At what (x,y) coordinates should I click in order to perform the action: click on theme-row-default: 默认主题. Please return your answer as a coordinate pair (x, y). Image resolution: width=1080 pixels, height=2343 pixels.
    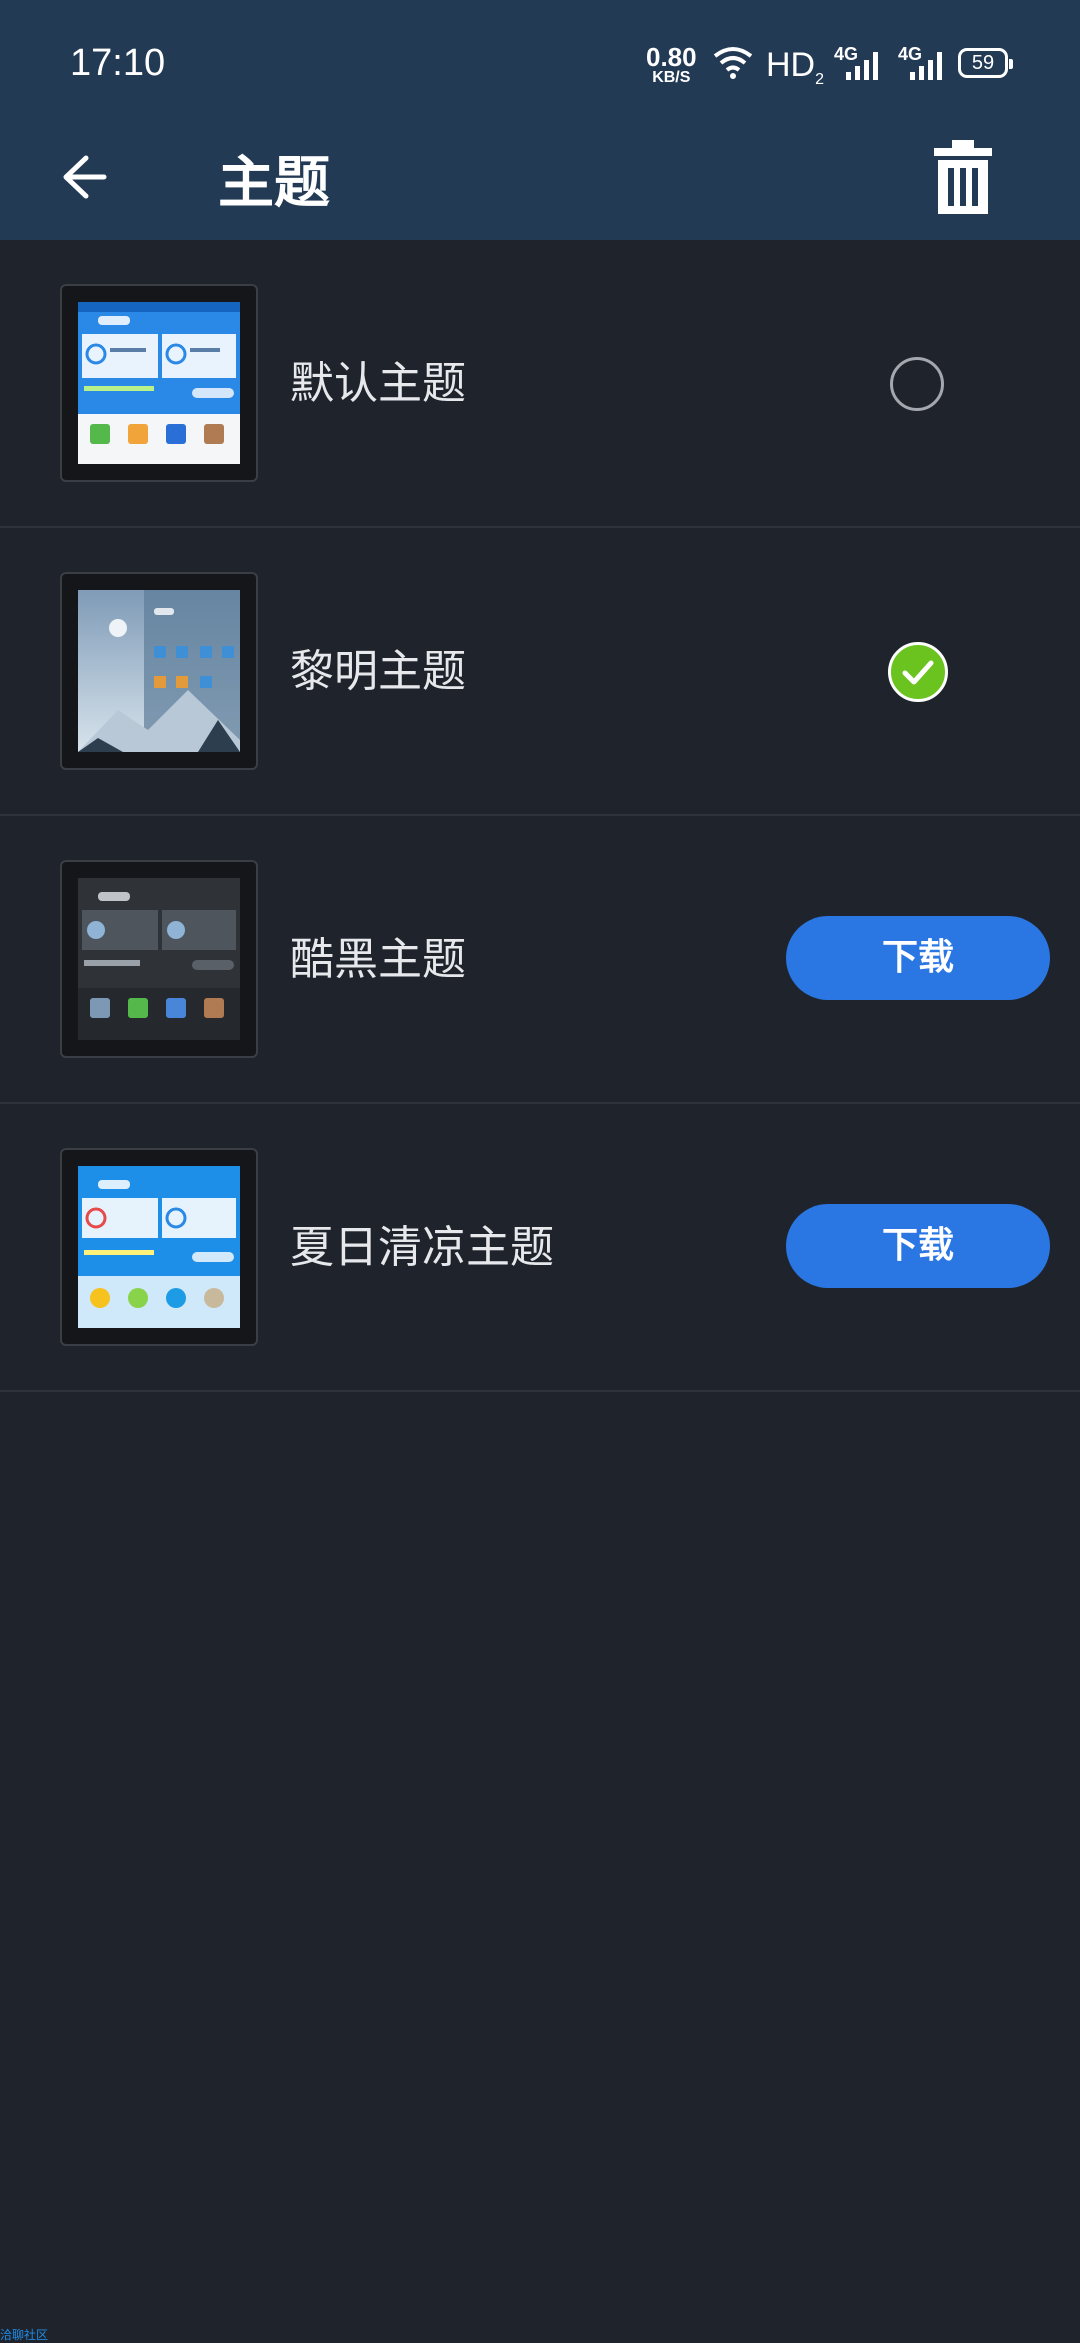
    Looking at the image, I should click on (540, 384).